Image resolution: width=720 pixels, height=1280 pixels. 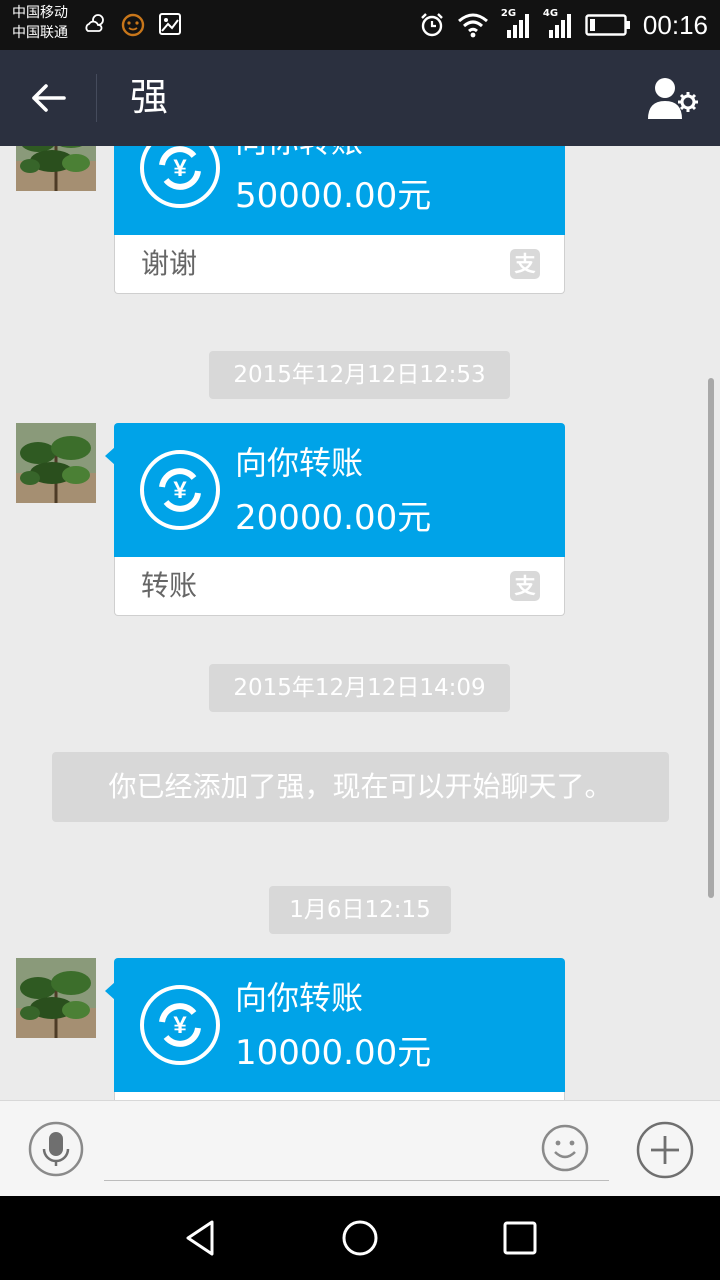 I want to click on system-message: 你已经添加了强，现在可以开始聊天了。, so click(x=360, y=787).